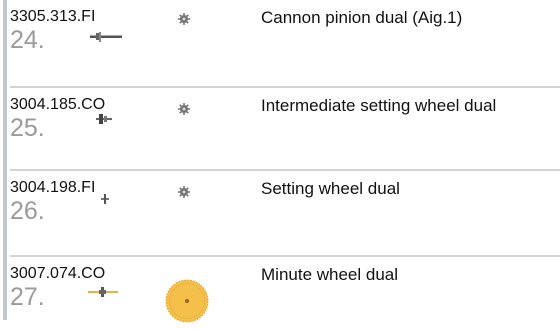 The image size is (560, 329). Describe the element at coordinates (53, 16) in the screenshot. I see `part-code: 3305.313.FI` at that location.